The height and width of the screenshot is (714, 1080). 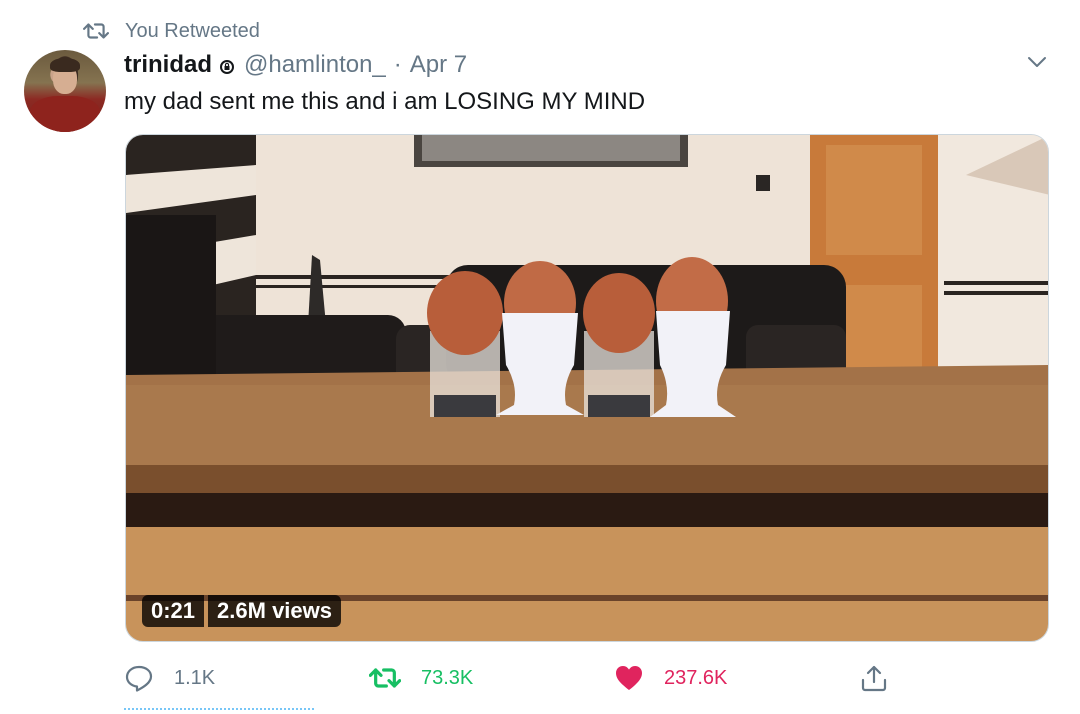 What do you see at coordinates (224, 711) in the screenshot?
I see `show-thread-link-peek` at bounding box center [224, 711].